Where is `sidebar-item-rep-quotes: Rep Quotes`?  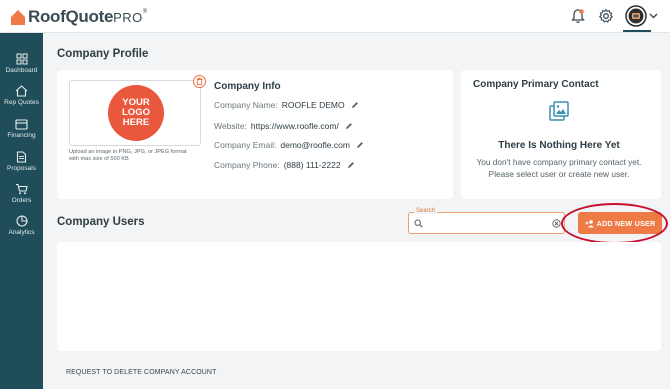
sidebar-item-rep-quotes: Rep Quotes is located at coordinates (21, 95).